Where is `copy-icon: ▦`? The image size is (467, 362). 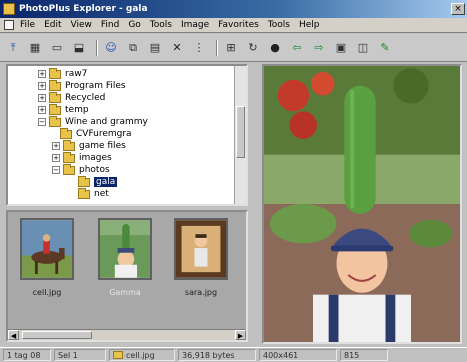
copy-icon: ▦ is located at coordinates (35, 48).